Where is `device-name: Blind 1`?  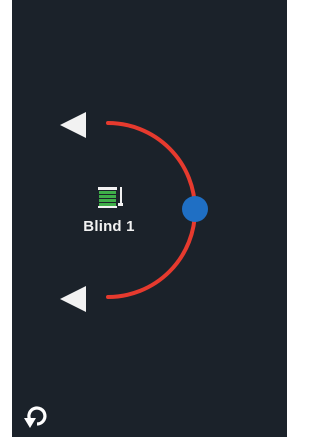 device-name: Blind 1 is located at coordinates (109, 226).